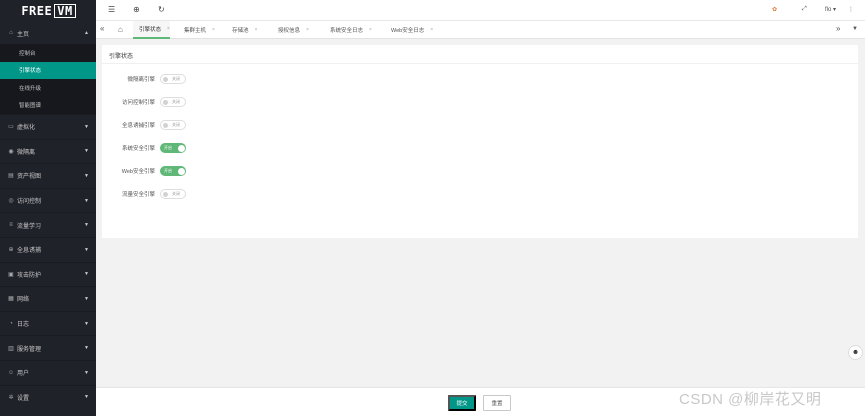 Image resolution: width=865 pixels, height=416 pixels. What do you see at coordinates (29, 251) in the screenshot?
I see `sidebar-item-label: 全息诱捕` at bounding box center [29, 251].